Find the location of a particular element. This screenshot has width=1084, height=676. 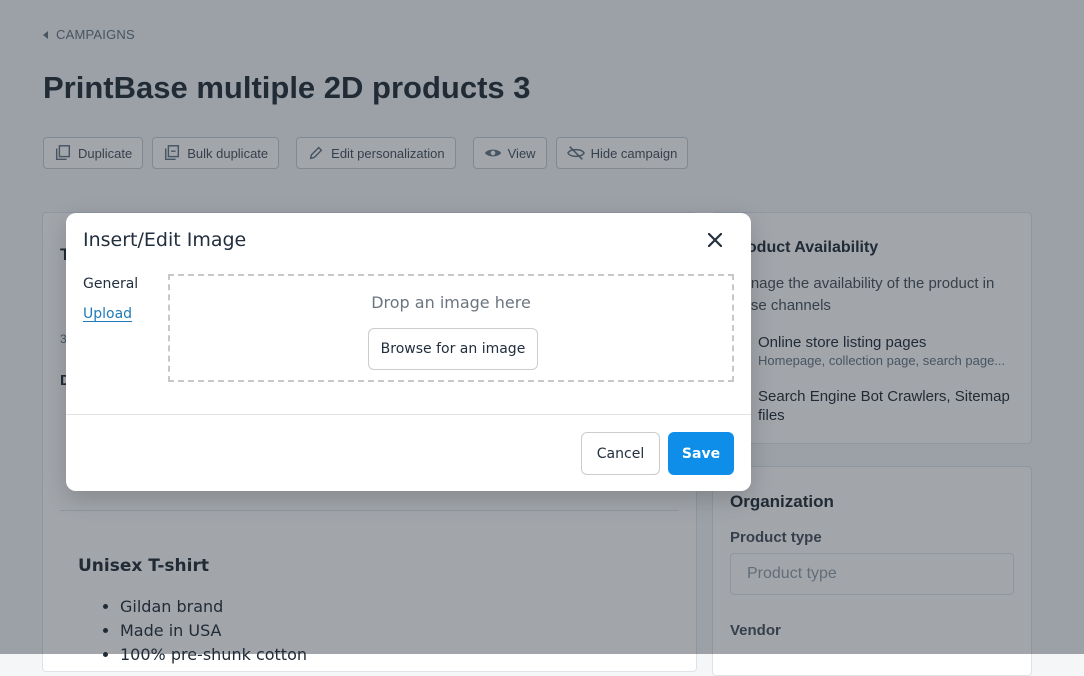

tab-general: General is located at coordinates (110, 284).